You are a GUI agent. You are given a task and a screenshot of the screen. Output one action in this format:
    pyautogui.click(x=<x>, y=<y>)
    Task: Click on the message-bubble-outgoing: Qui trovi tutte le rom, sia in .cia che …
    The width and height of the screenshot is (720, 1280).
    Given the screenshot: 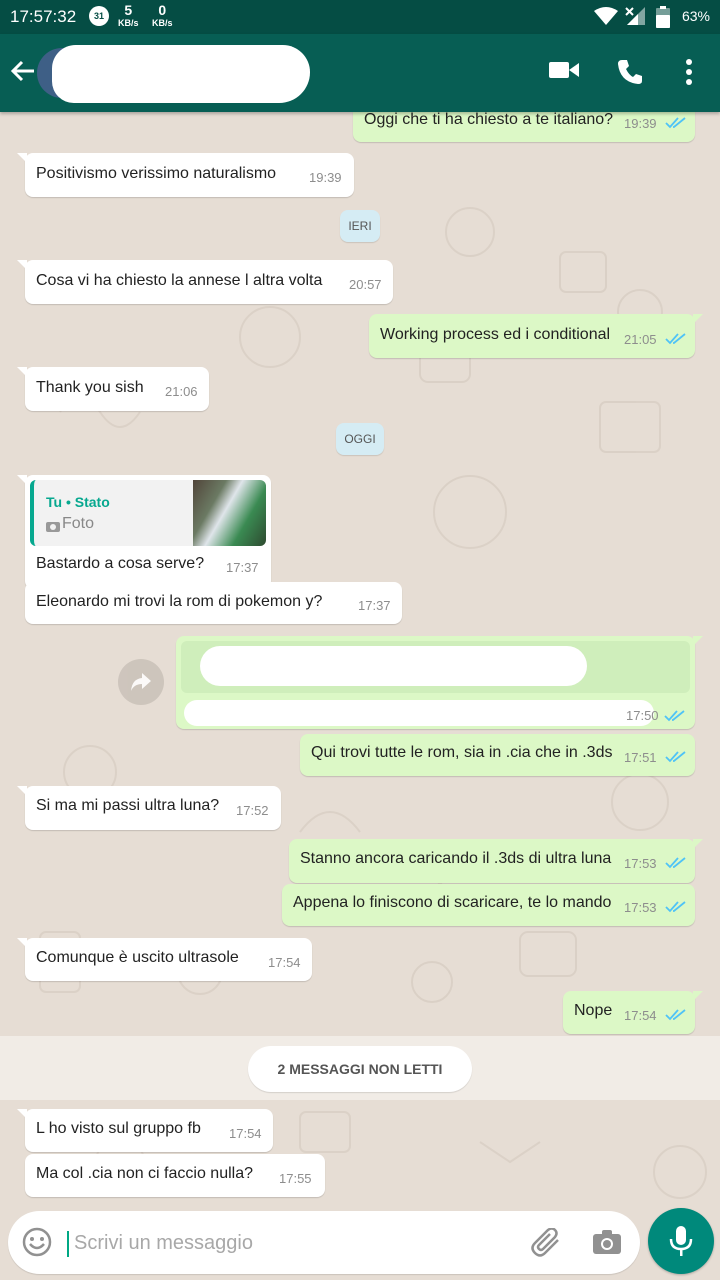 What is the action you would take?
    pyautogui.click(x=497, y=755)
    